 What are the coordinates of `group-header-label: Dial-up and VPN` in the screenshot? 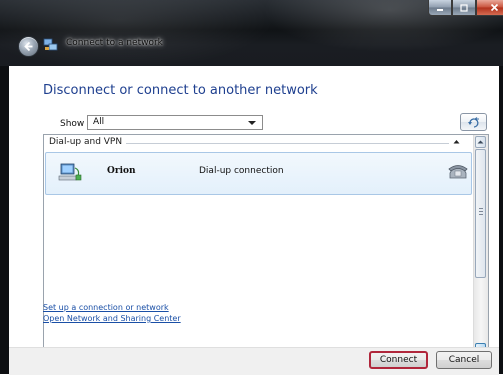 It's located at (86, 142).